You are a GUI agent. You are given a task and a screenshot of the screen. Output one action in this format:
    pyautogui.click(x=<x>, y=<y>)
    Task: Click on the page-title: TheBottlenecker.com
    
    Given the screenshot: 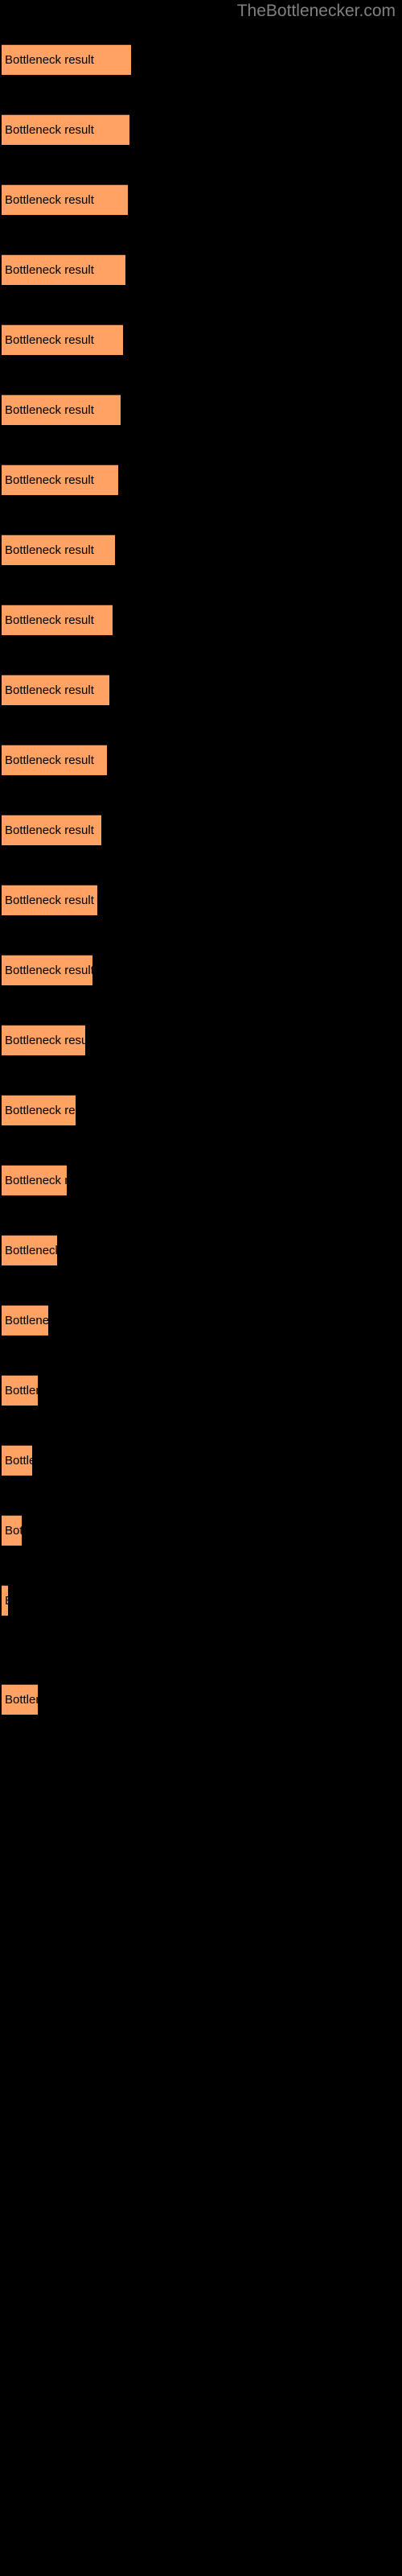 What is the action you would take?
    pyautogui.click(x=316, y=11)
    